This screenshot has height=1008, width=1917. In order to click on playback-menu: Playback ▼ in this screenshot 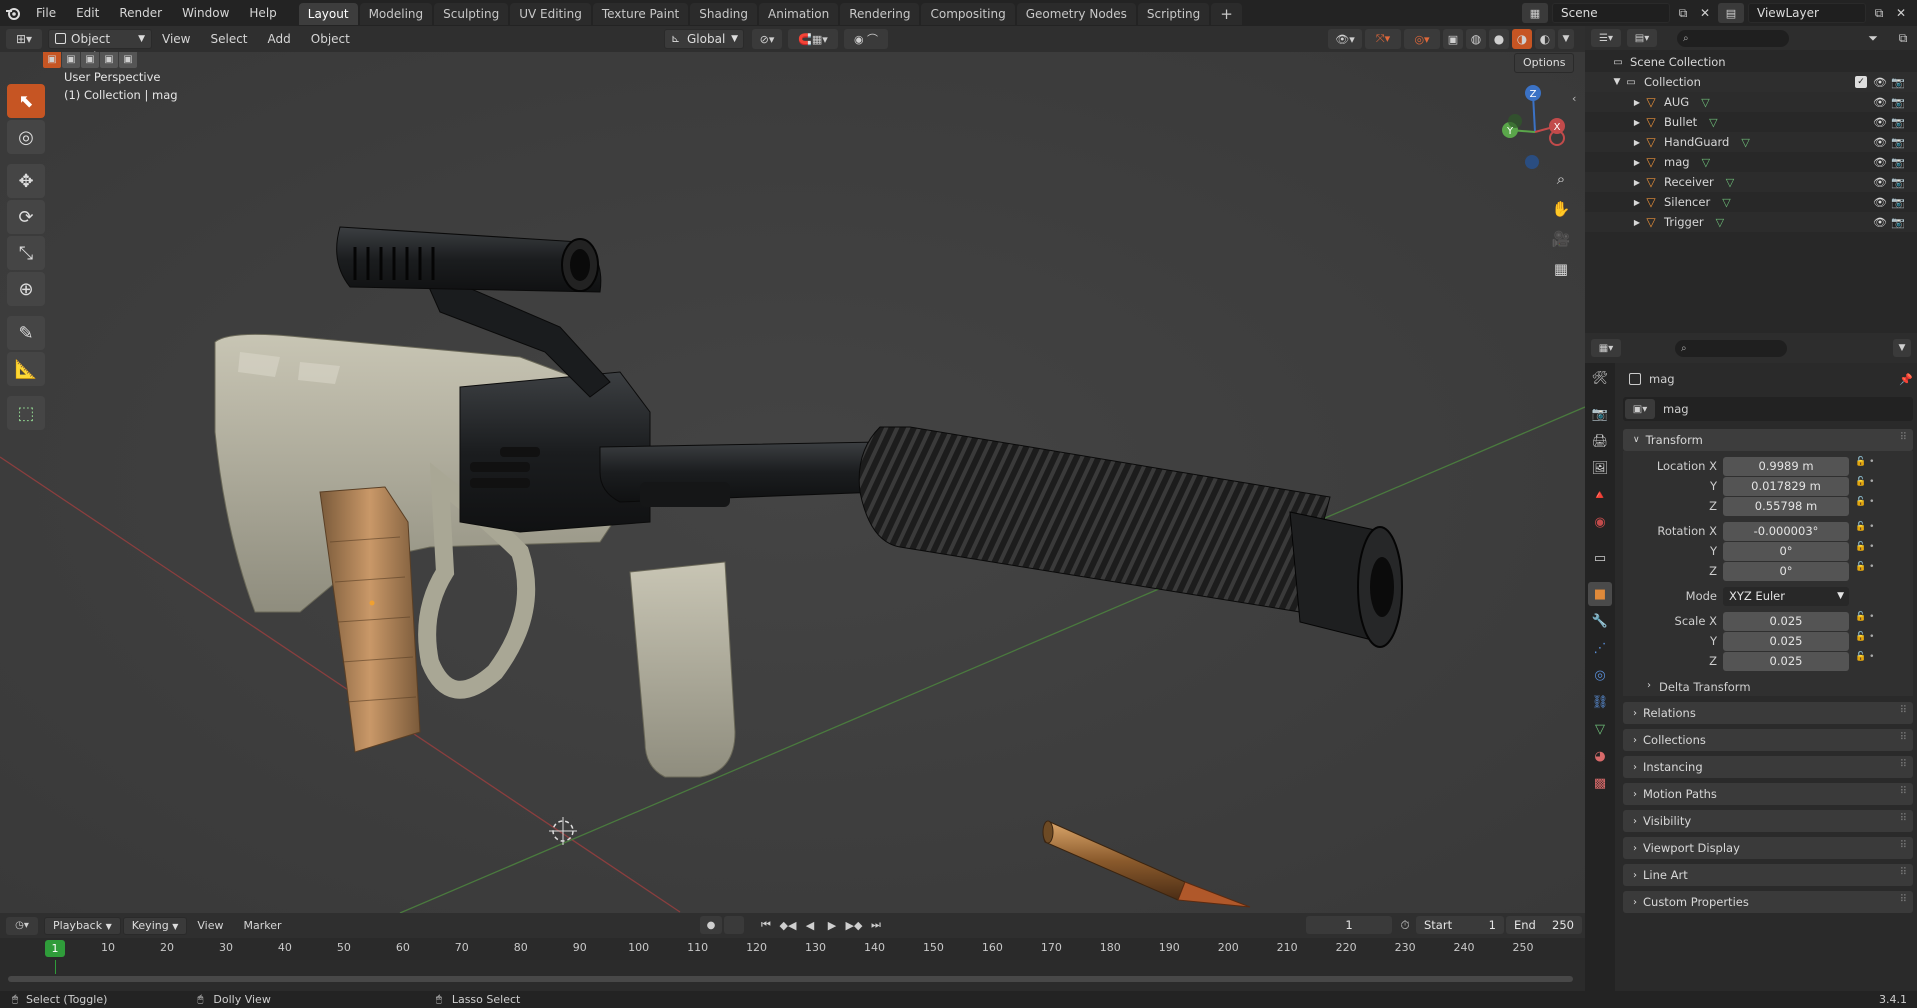, I will do `click(82, 925)`.